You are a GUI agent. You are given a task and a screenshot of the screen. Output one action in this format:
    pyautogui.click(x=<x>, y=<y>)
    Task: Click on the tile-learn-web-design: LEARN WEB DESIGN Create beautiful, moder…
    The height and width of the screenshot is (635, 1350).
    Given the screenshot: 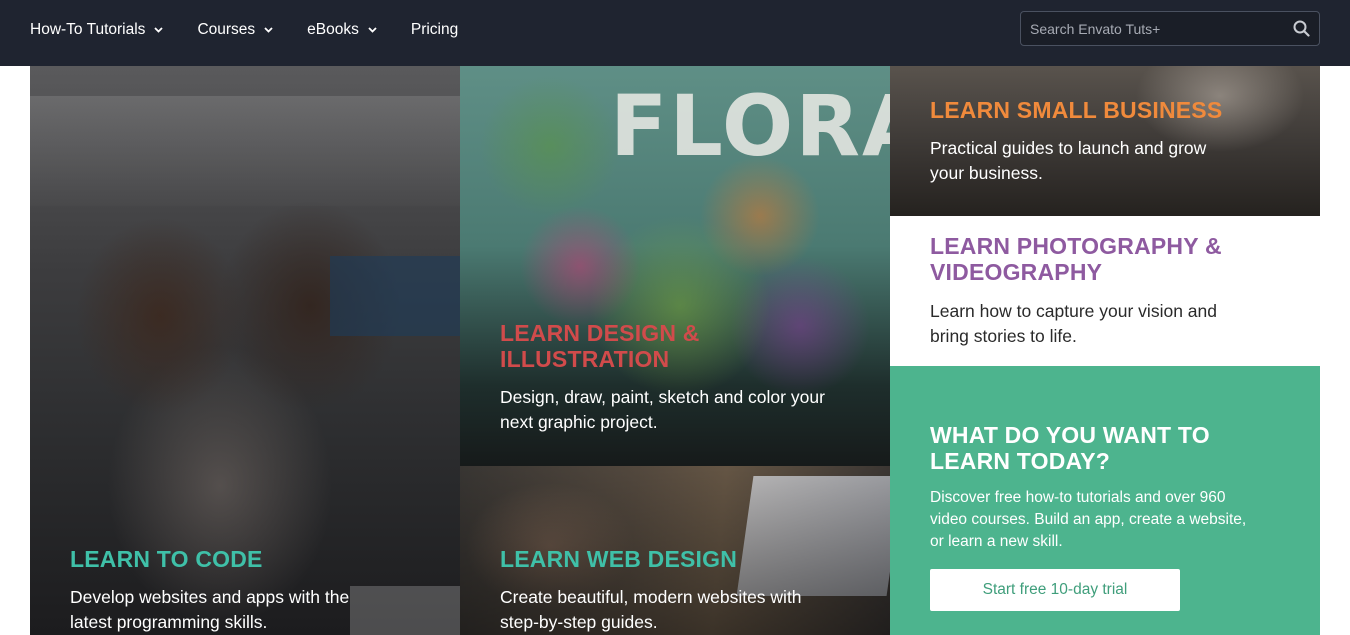 What is the action you would take?
    pyautogui.click(x=675, y=550)
    